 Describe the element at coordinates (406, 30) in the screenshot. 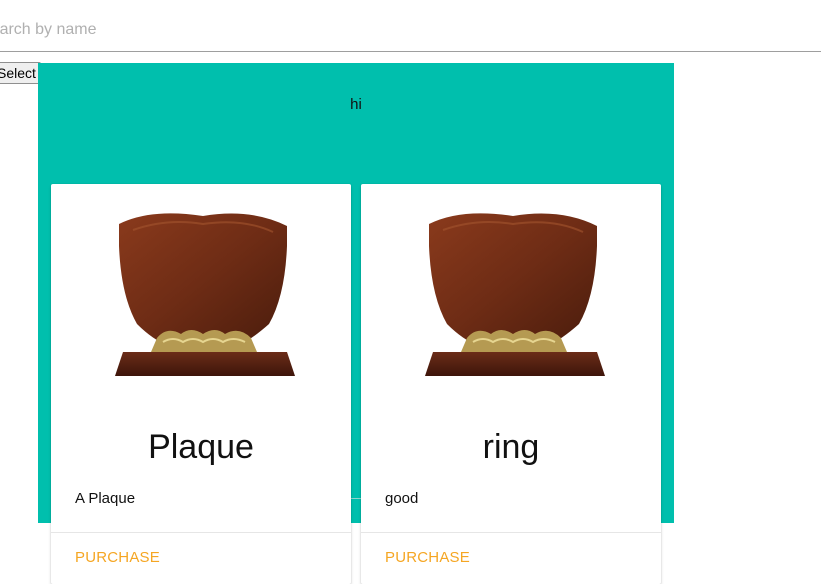

I see `search-input` at that location.